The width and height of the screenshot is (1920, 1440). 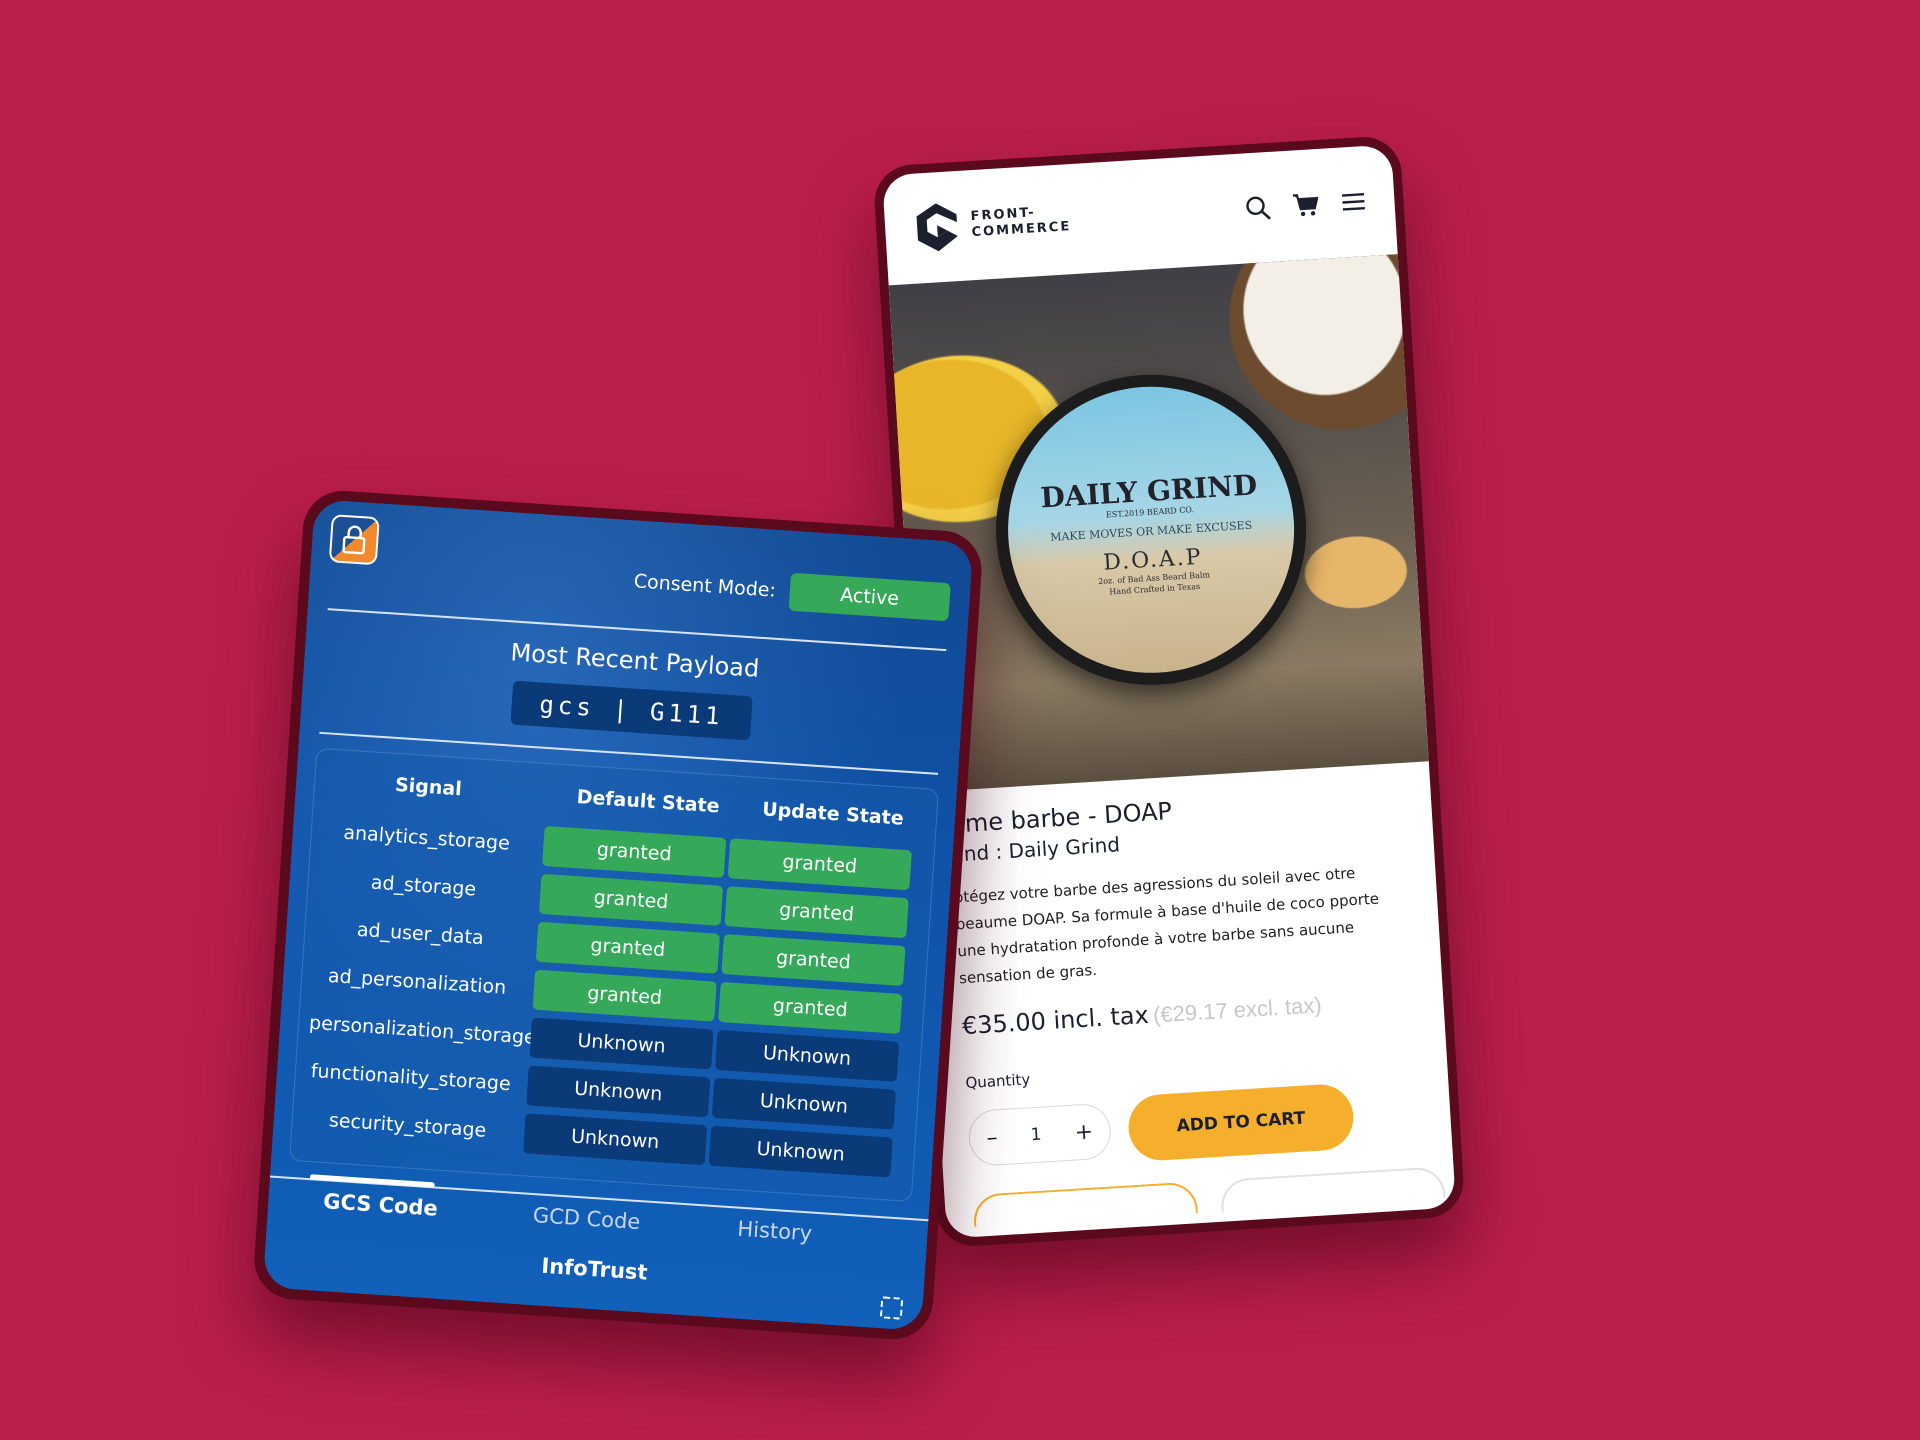 I want to click on tab-history: History, so click(x=775, y=1231).